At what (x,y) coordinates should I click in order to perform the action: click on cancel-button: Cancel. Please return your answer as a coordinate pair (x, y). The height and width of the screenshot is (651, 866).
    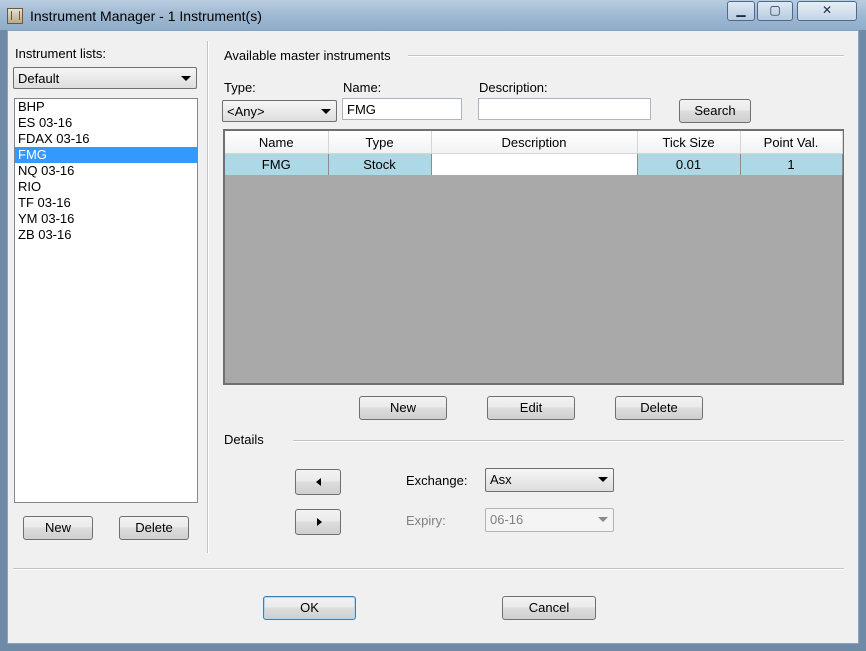
    Looking at the image, I should click on (549, 608).